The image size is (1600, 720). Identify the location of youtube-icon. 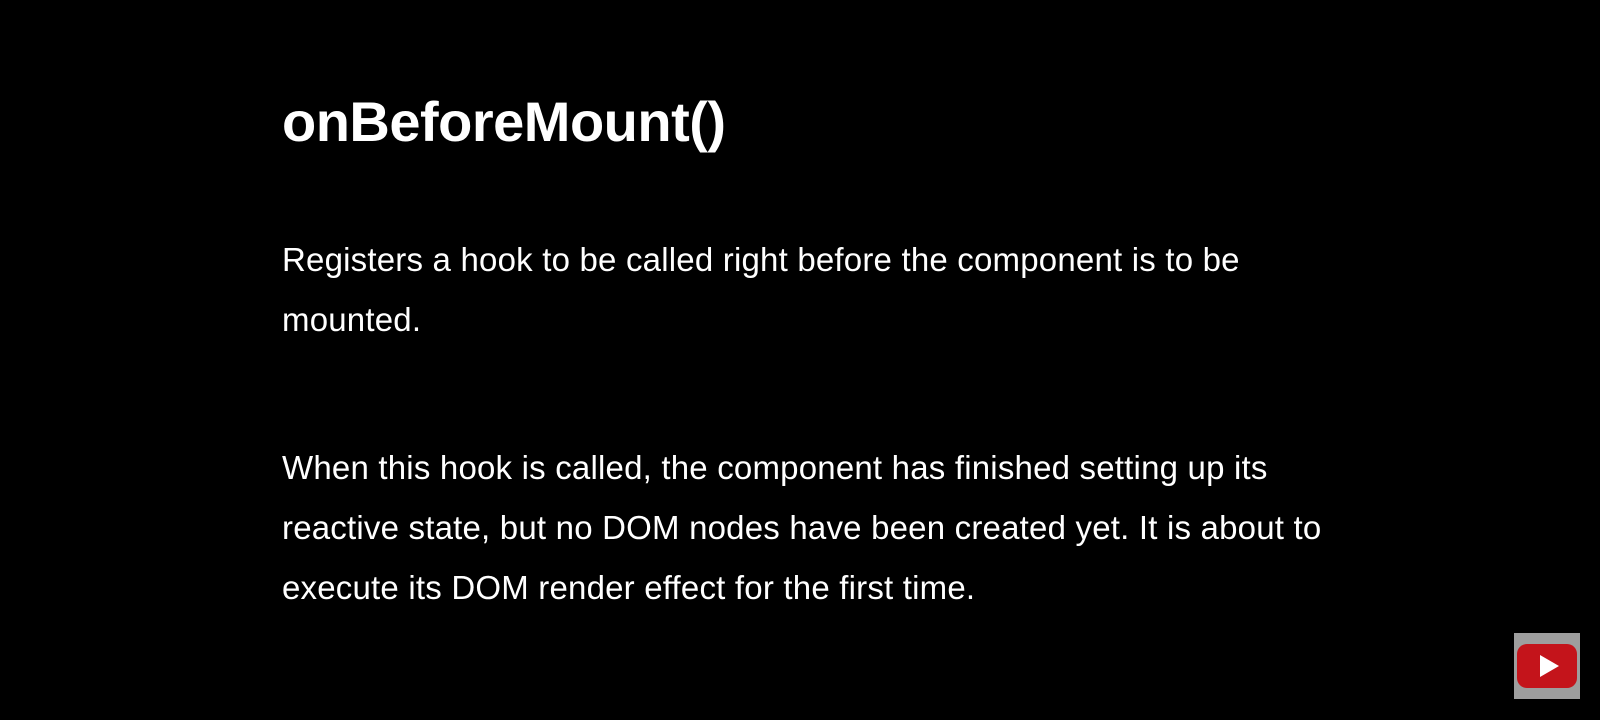
(1547, 666).